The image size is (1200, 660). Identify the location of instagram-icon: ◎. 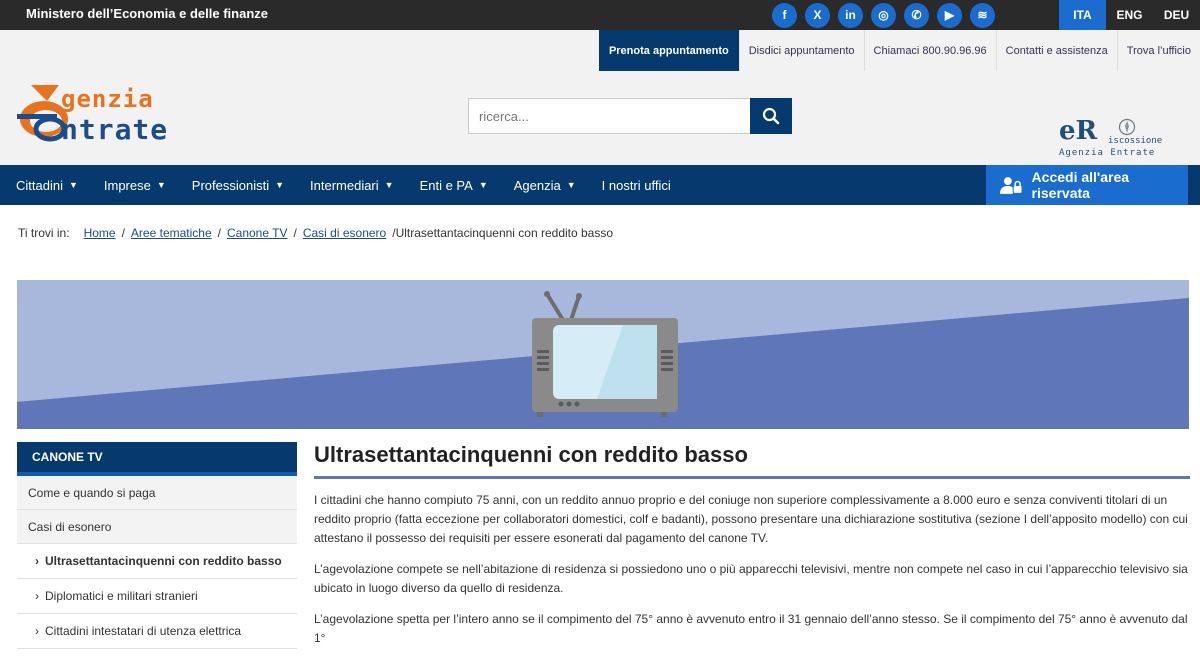
(883, 15).